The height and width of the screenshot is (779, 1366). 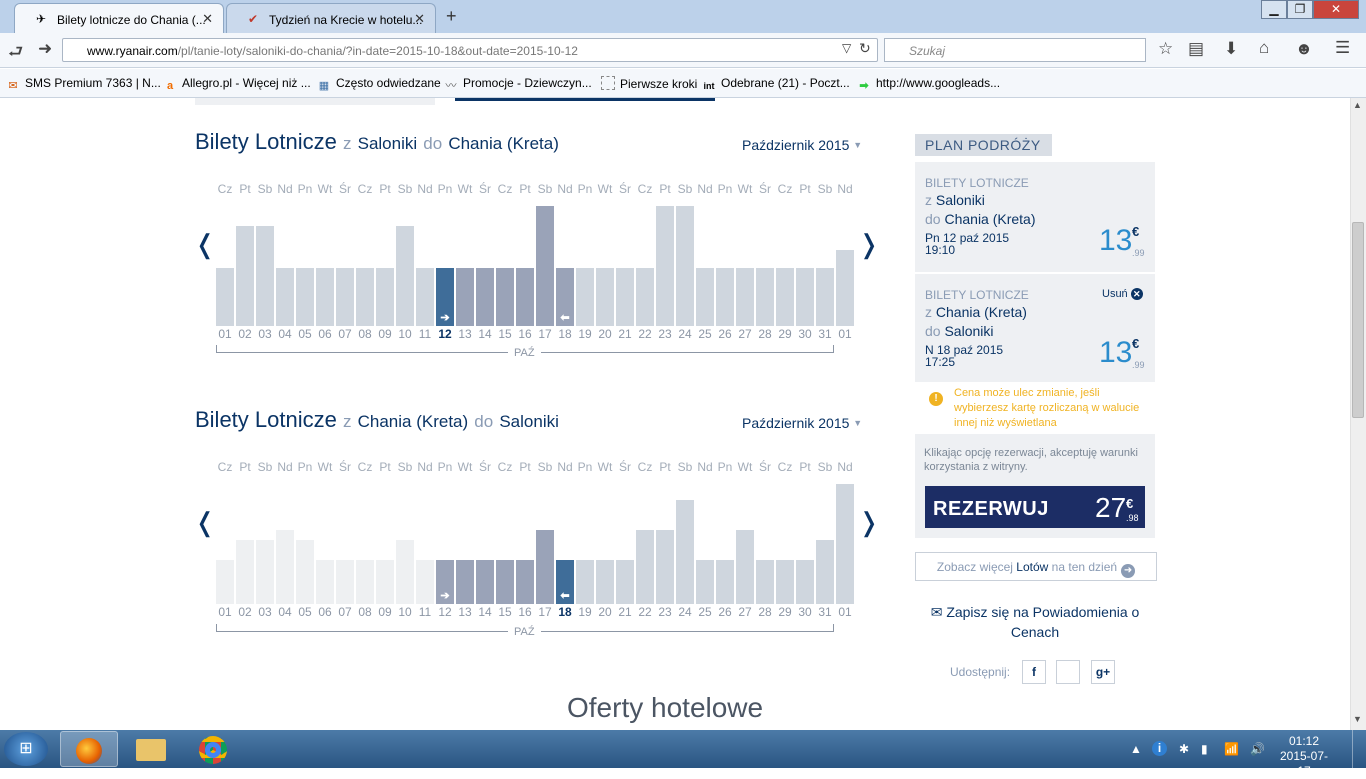 What do you see at coordinates (802, 145) in the screenshot?
I see `outbound-month-select: Październik 2015 ▼` at bounding box center [802, 145].